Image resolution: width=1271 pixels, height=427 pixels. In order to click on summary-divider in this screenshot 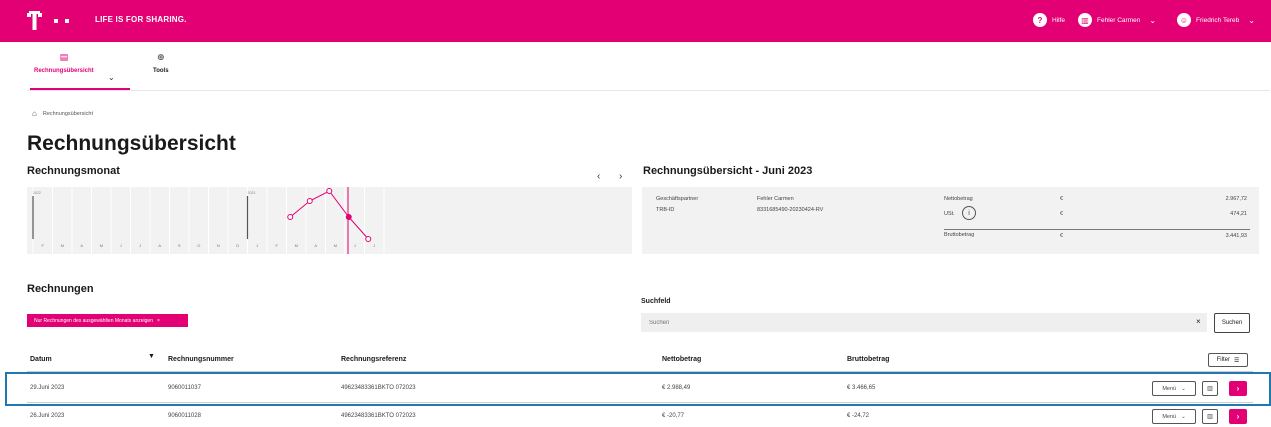, I will do `click(1097, 229)`.